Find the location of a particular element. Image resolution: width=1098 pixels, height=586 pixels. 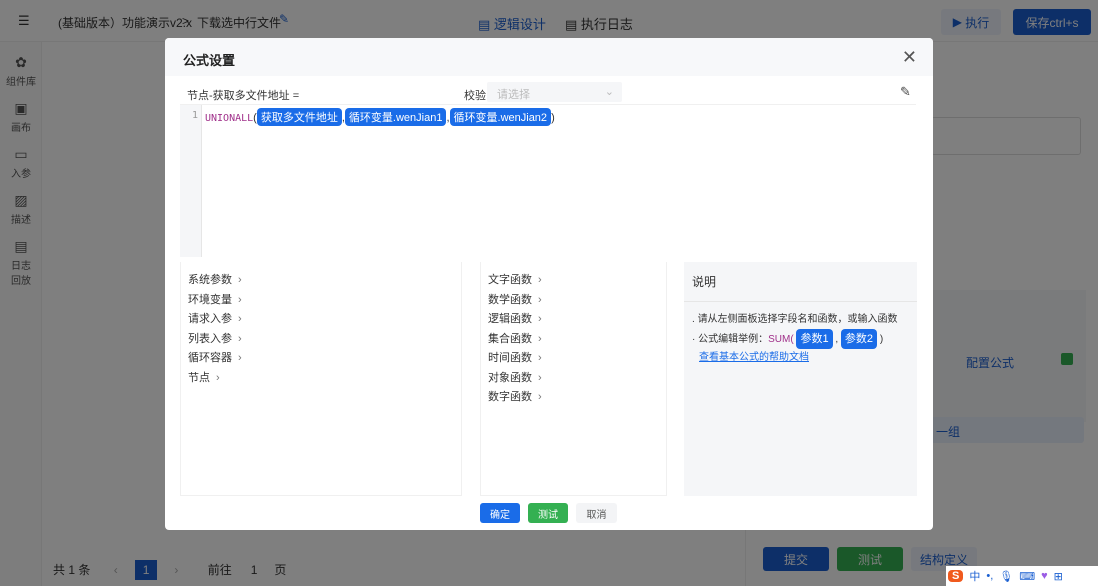

item-label: 循环容器 is located at coordinates (210, 358).